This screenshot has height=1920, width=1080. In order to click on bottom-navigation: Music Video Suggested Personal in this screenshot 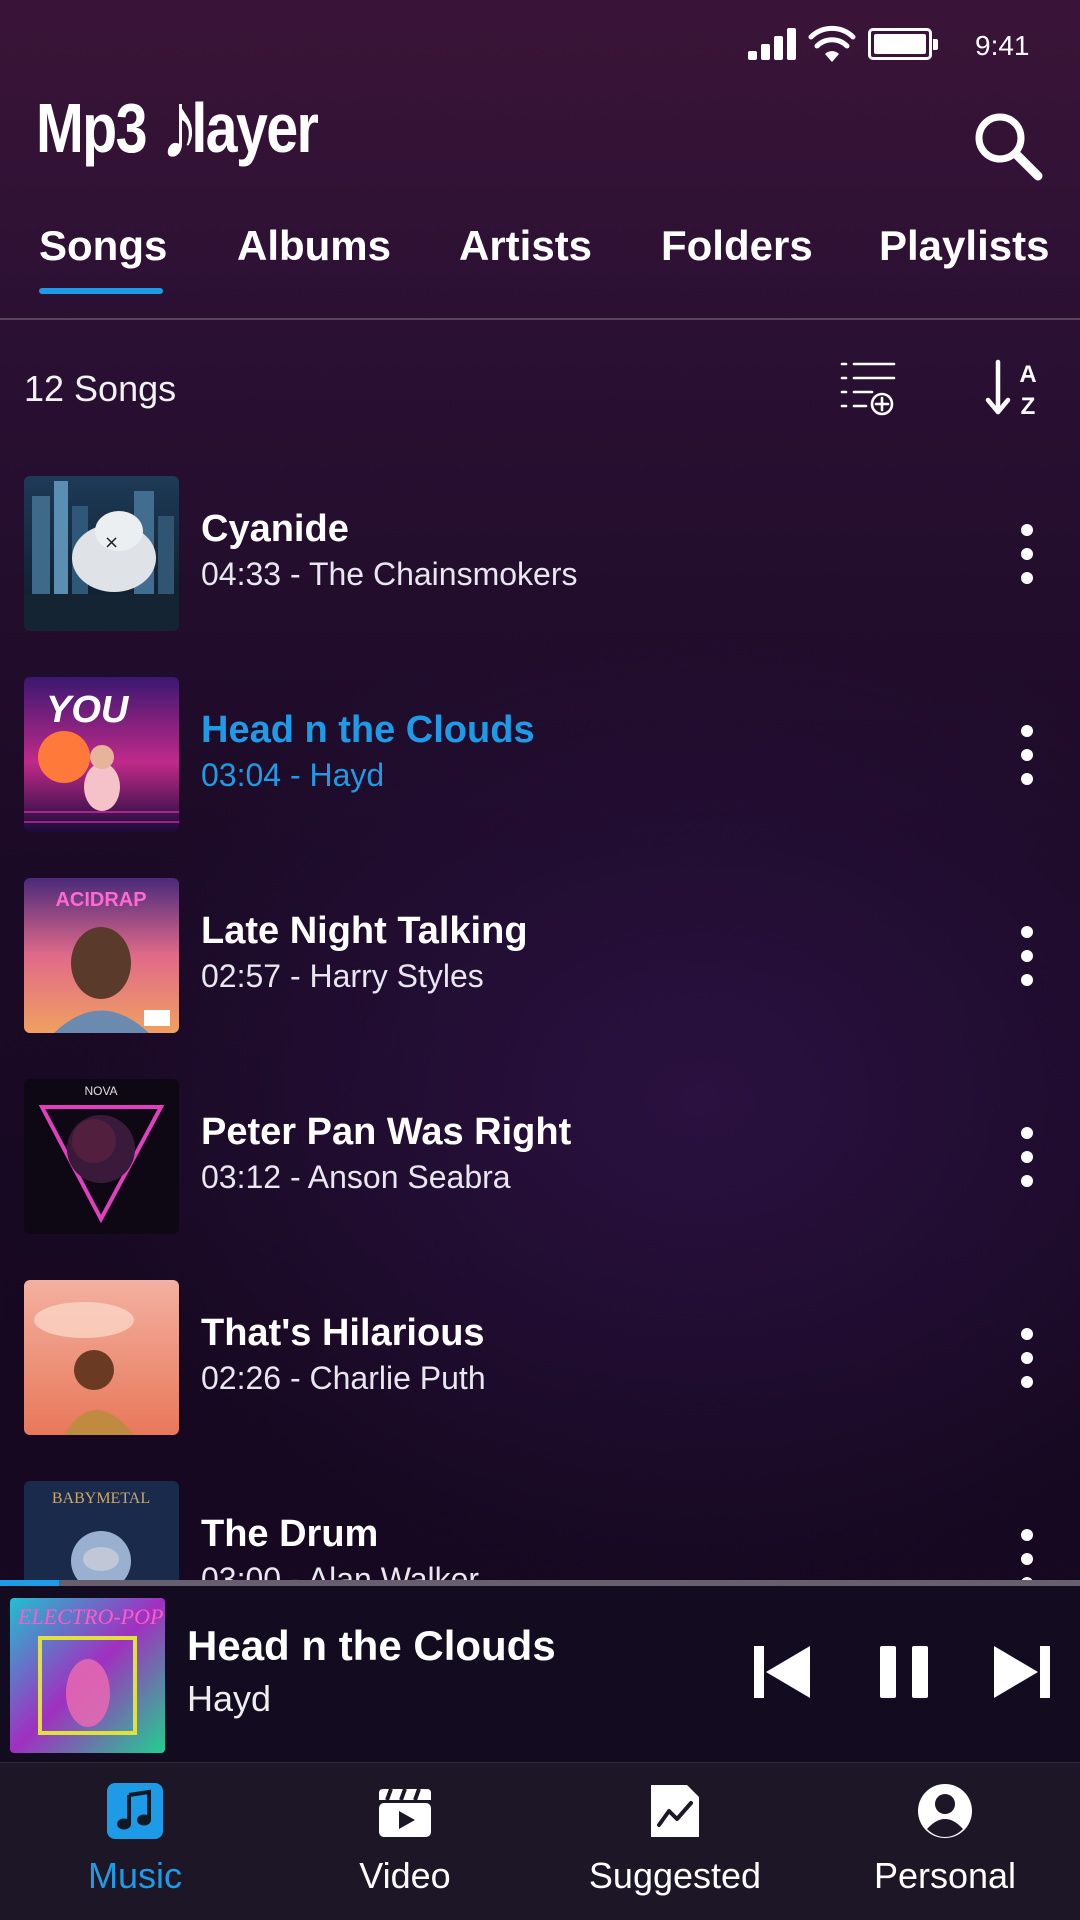, I will do `click(540, 1841)`.